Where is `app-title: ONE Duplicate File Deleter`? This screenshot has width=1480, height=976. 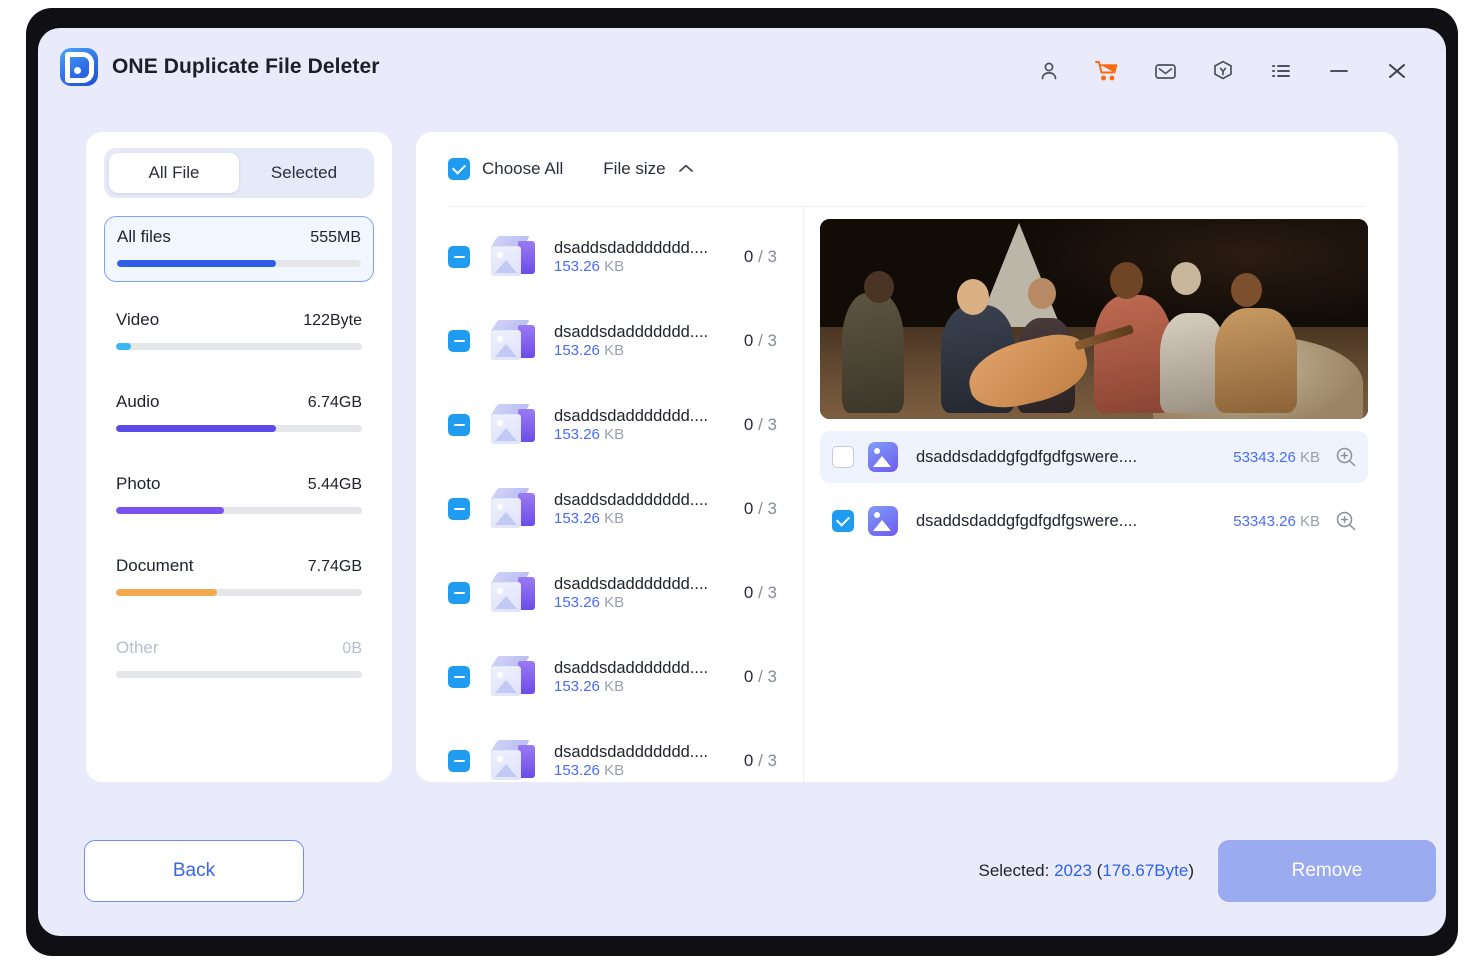 app-title: ONE Duplicate File Deleter is located at coordinates (246, 66).